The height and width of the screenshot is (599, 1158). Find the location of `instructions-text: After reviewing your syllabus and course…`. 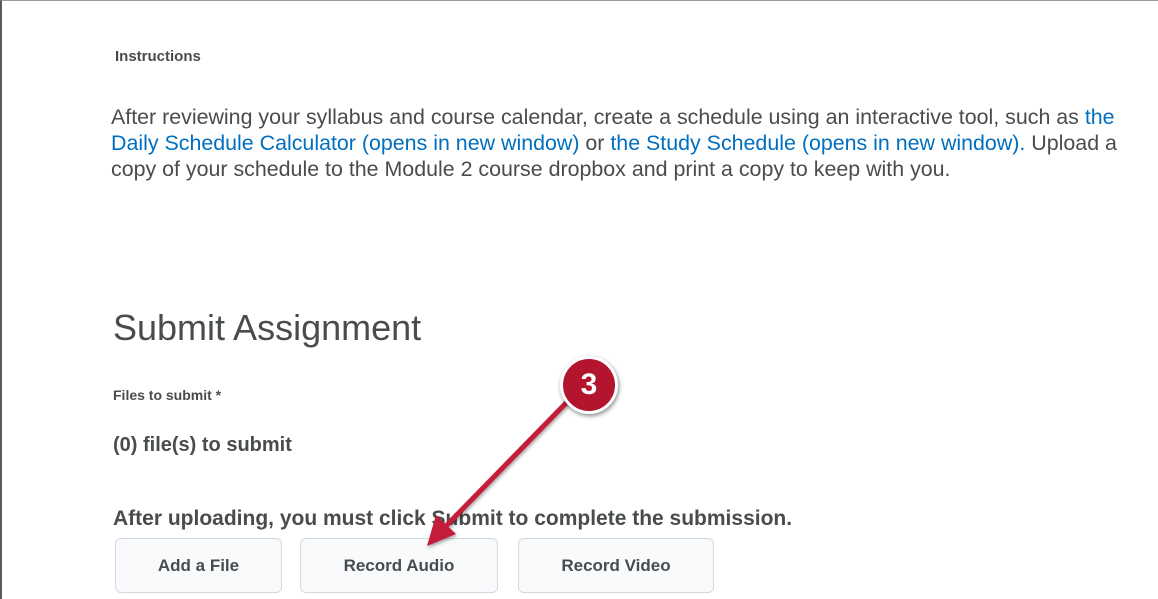

instructions-text: After reviewing your syllabus and course… is located at coordinates (634, 143).